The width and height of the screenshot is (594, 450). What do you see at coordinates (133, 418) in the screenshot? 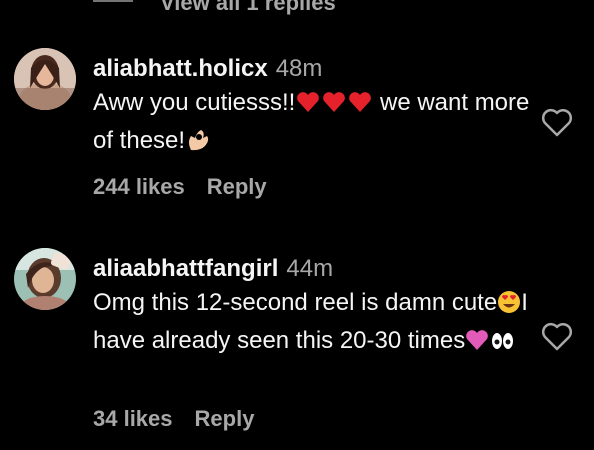
I see `likes-count: 34 likes` at bounding box center [133, 418].